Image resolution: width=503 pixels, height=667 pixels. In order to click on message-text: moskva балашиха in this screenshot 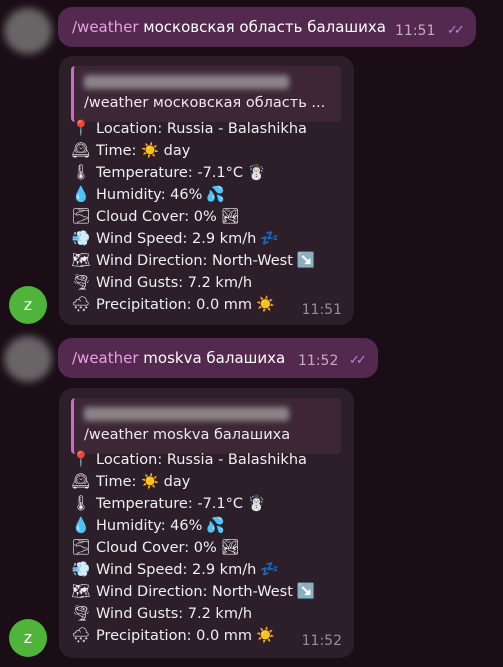, I will do `click(212, 358)`.